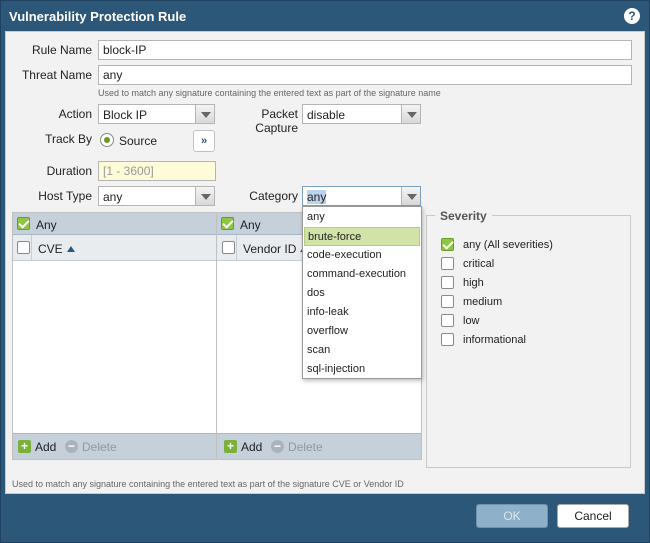  What do you see at coordinates (593, 516) in the screenshot?
I see `cancel-button: Cancel` at bounding box center [593, 516].